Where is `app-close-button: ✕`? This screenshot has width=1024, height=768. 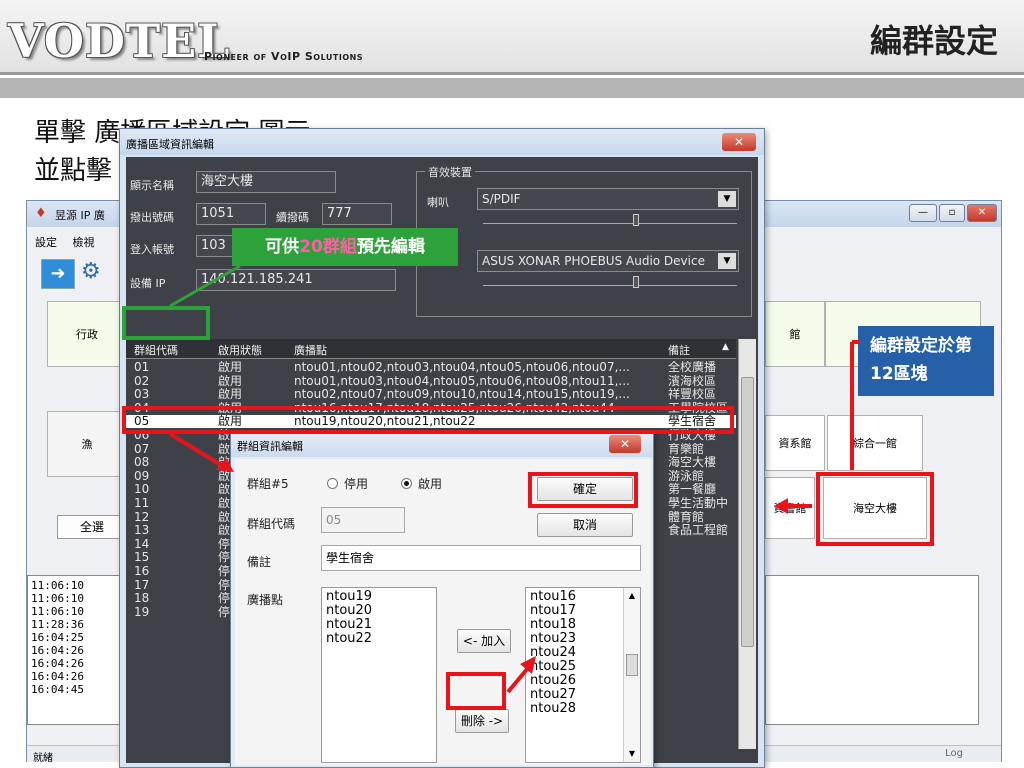
app-close-button: ✕ is located at coordinates (982, 213).